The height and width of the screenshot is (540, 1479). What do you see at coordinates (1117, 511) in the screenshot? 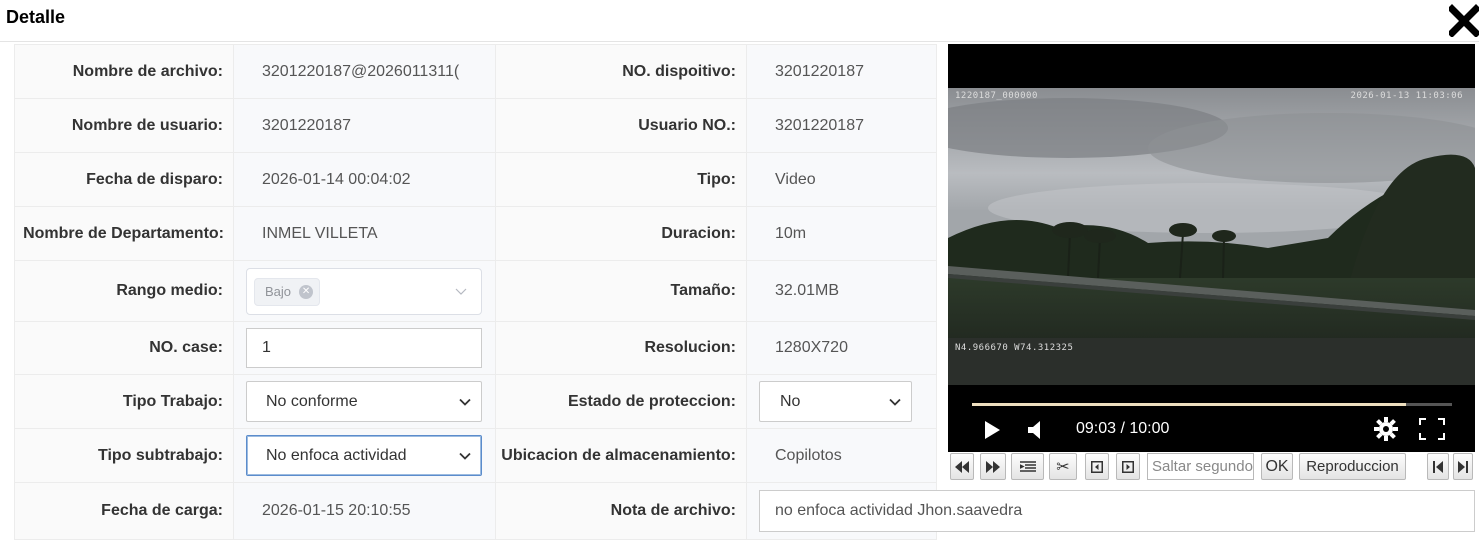
I see `file-note-input: no enfoca actividad Jhon.saavedra` at bounding box center [1117, 511].